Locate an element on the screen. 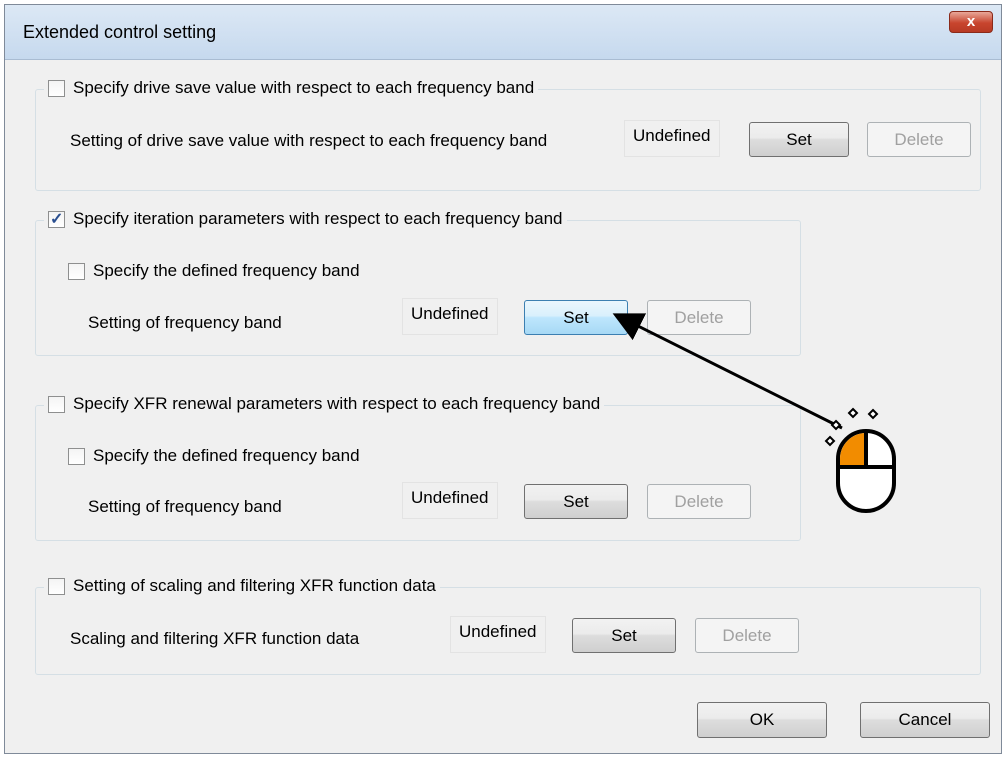  mouse-click-icon is located at coordinates (860, 460).